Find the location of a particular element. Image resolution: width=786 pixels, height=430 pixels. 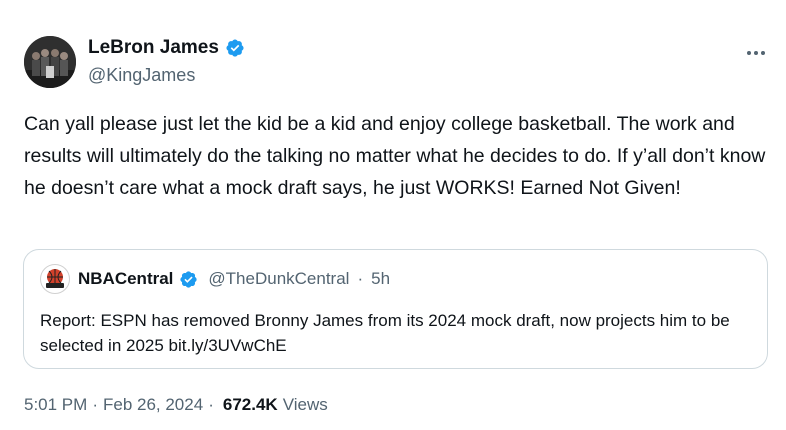

quoted-display-name: NBACentral is located at coordinates (125, 279).